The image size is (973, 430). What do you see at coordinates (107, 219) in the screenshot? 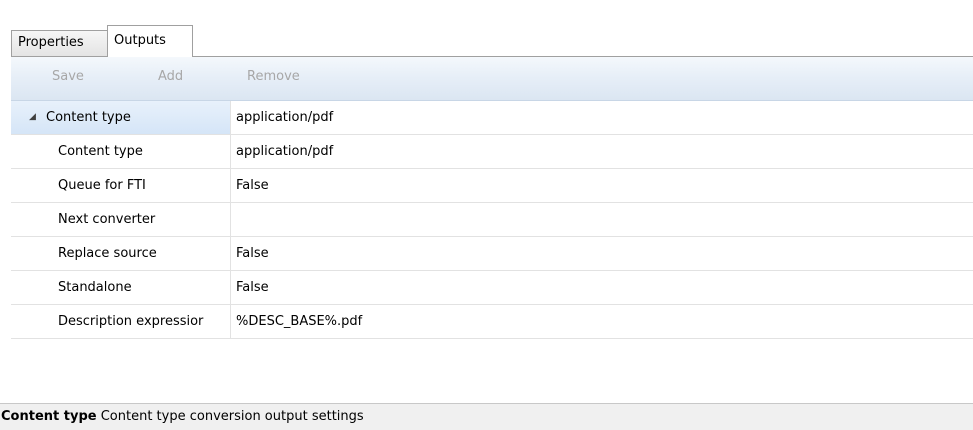
I see `property-name: Next converter` at bounding box center [107, 219].